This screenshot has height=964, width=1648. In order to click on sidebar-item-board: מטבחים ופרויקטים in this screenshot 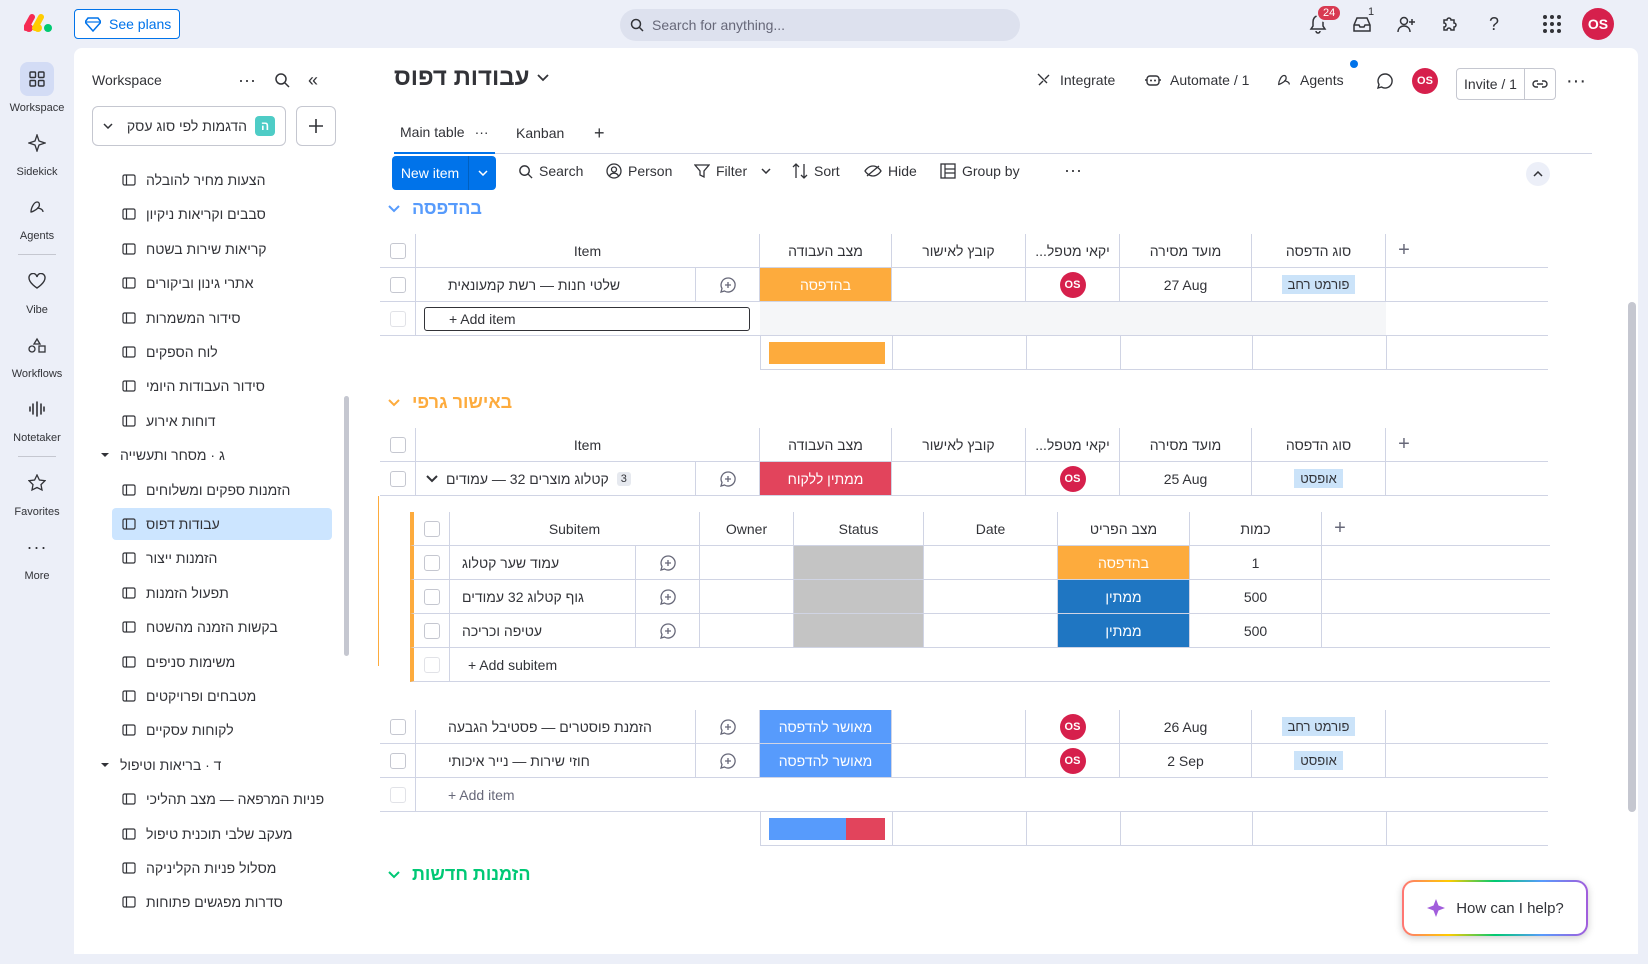, I will do `click(222, 696)`.